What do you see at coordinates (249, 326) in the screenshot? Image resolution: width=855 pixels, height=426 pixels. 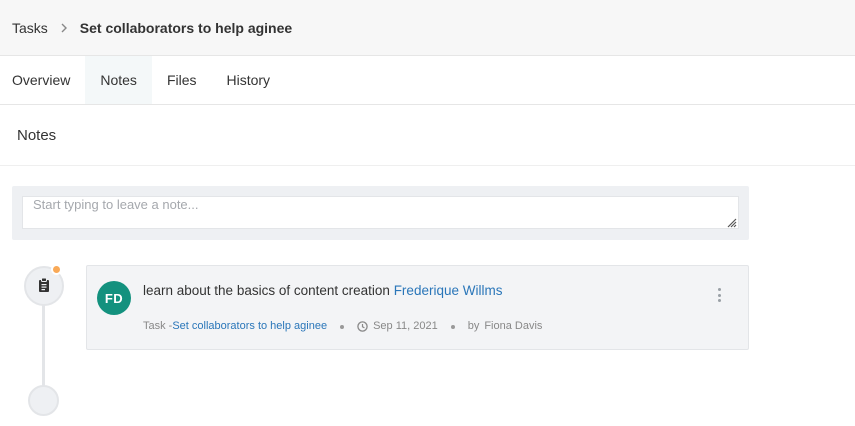 I see `task-link: Set collaborators to help aginee` at bounding box center [249, 326].